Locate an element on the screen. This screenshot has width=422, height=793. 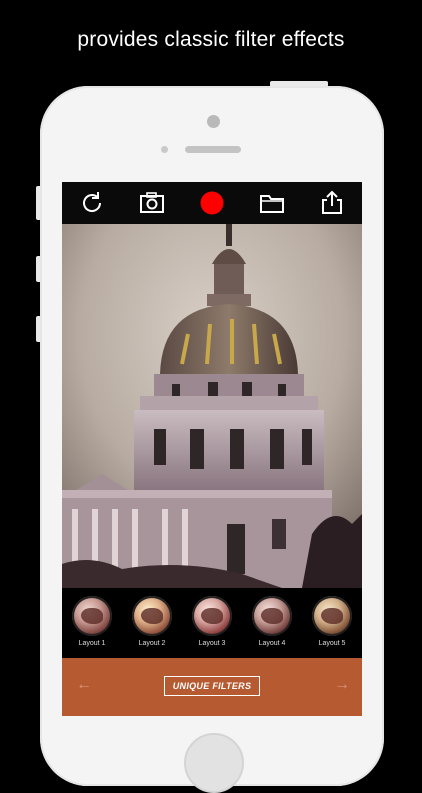
bottom-bar: ← UNIQUE FILTERS → is located at coordinates (212, 687).